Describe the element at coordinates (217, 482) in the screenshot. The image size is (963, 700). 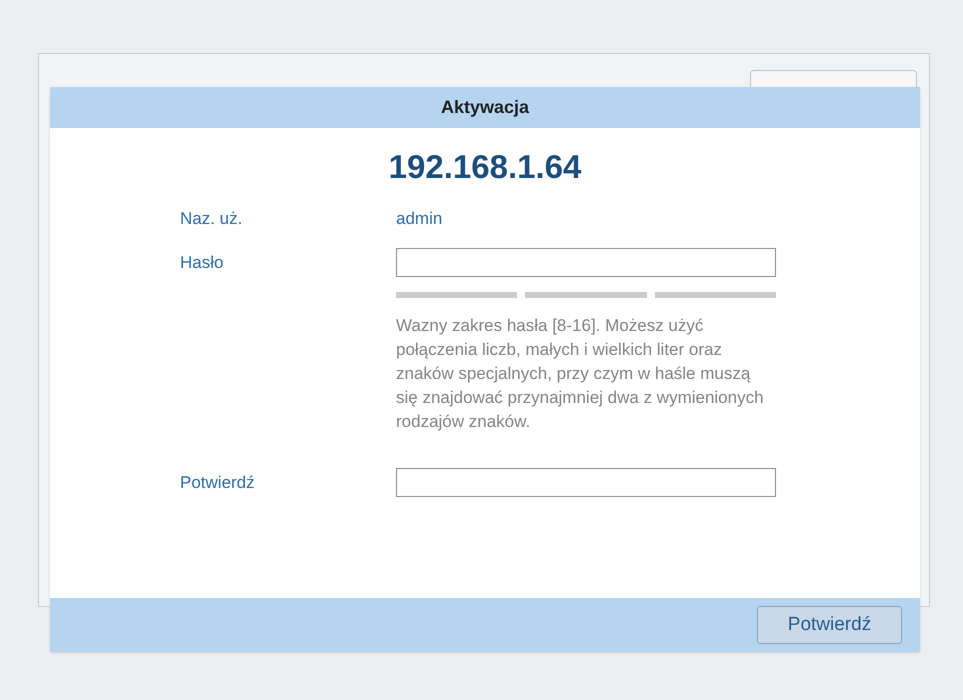
I see `field-label: Potwierdź` at that location.